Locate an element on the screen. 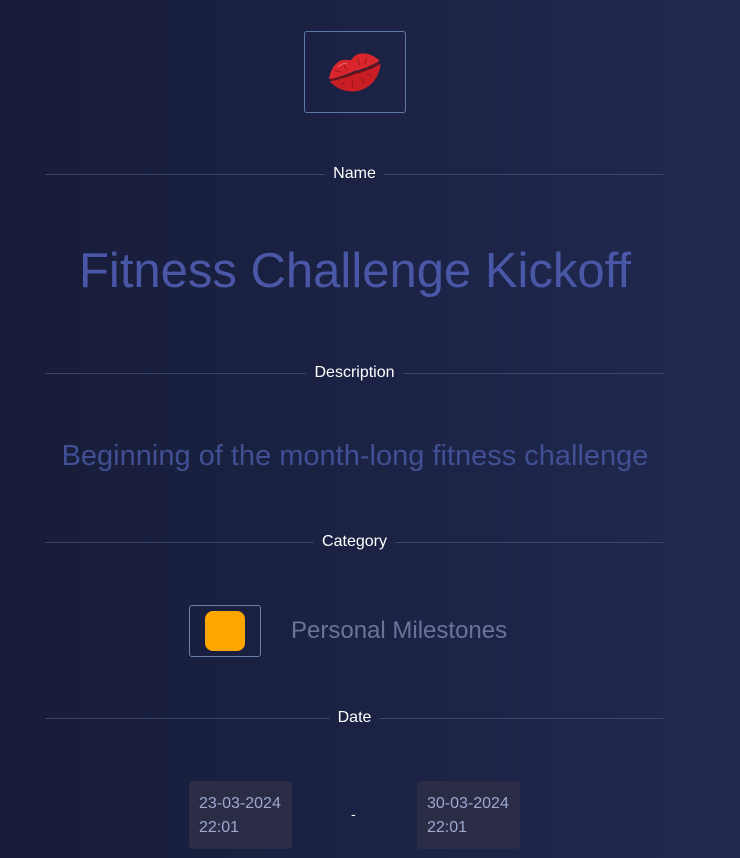 This screenshot has width=740, height=858. category-color-swatch is located at coordinates (225, 631).